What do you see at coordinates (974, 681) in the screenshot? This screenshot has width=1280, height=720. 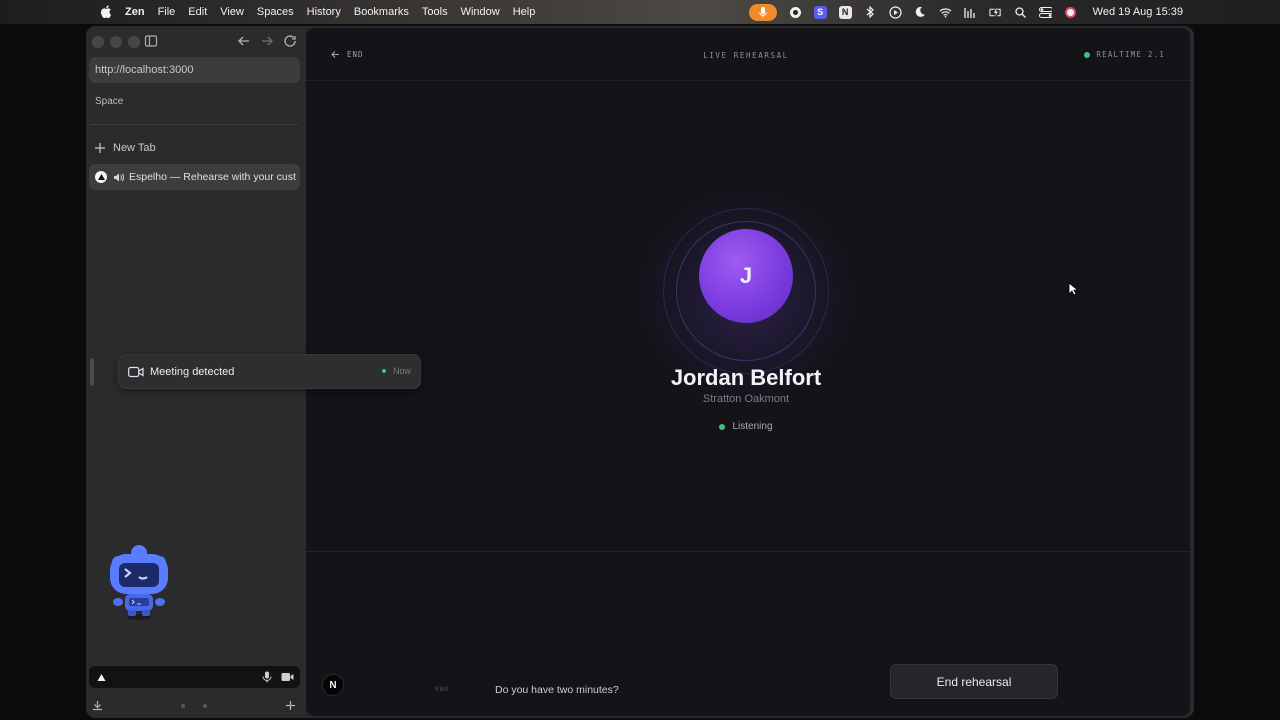 I see `end-rehearsal-button: End rehearsal` at bounding box center [974, 681].